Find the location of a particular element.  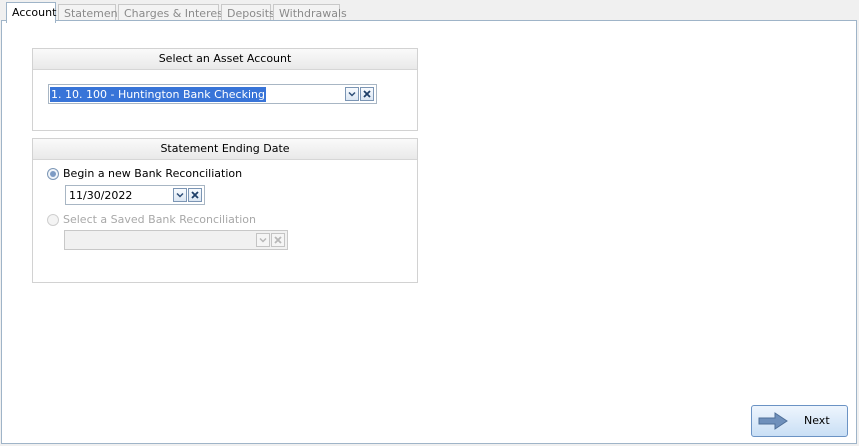

asset-account-dropdown-button is located at coordinates (352, 94).